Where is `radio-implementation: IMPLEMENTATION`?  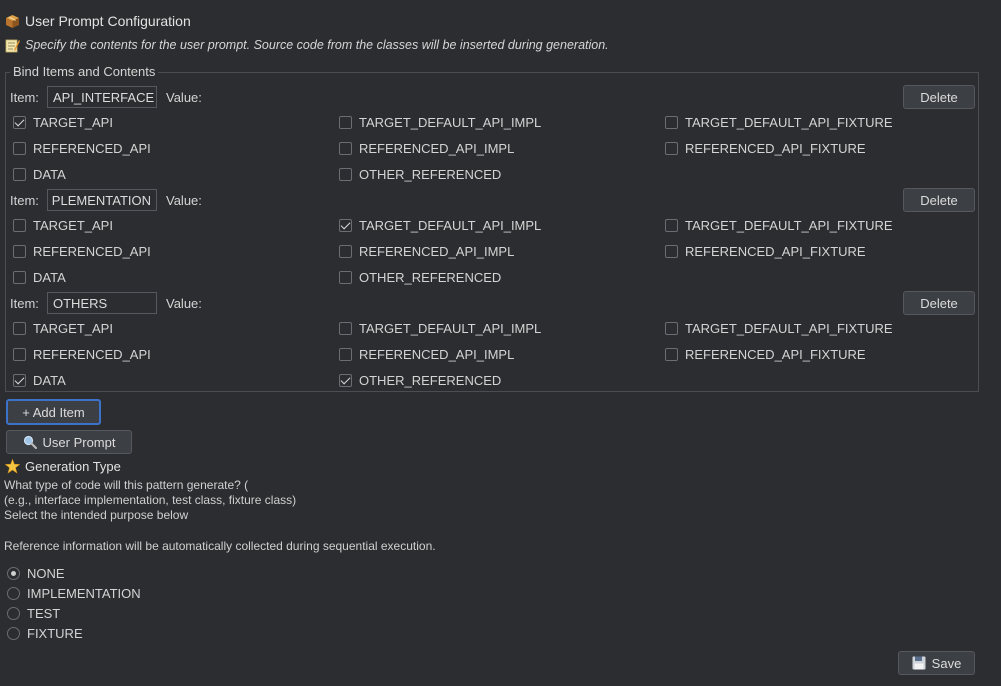
radio-implementation: IMPLEMENTATION is located at coordinates (74, 593).